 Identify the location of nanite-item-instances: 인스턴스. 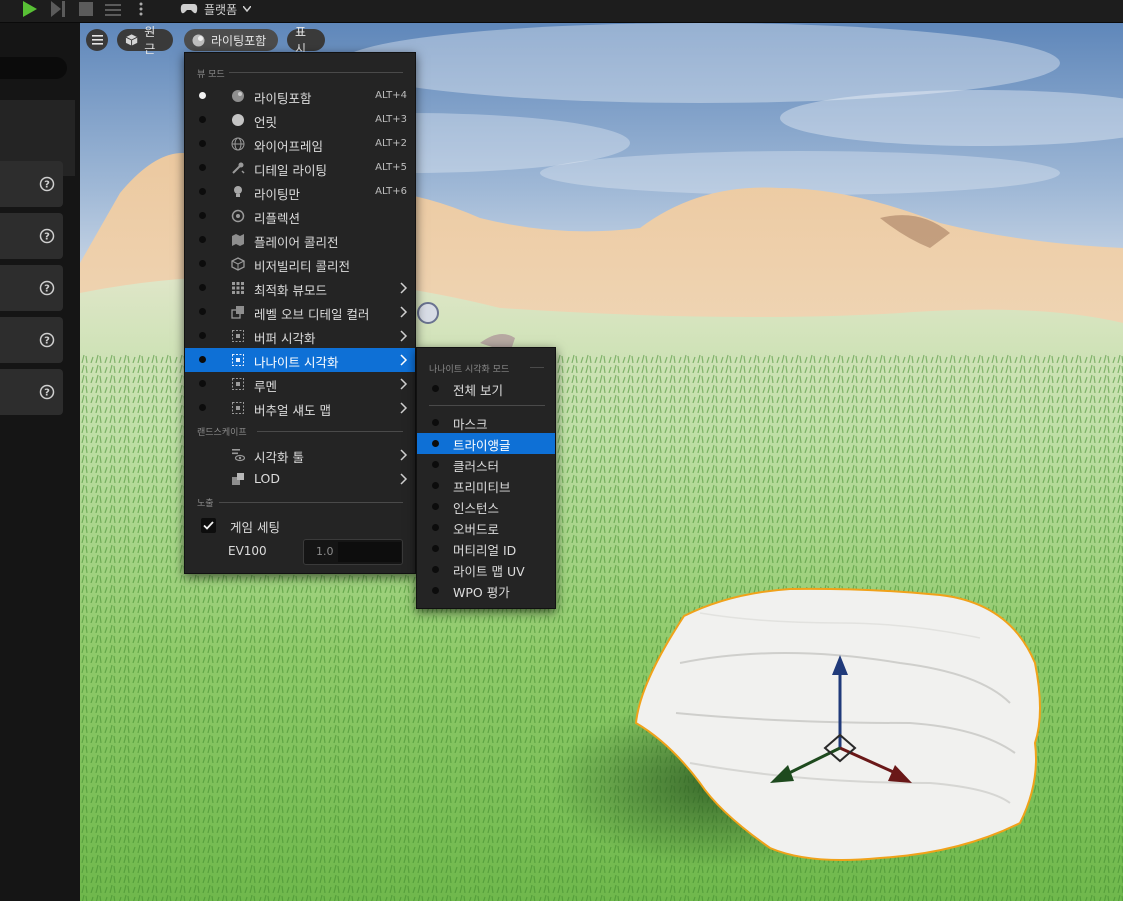
(486, 506).